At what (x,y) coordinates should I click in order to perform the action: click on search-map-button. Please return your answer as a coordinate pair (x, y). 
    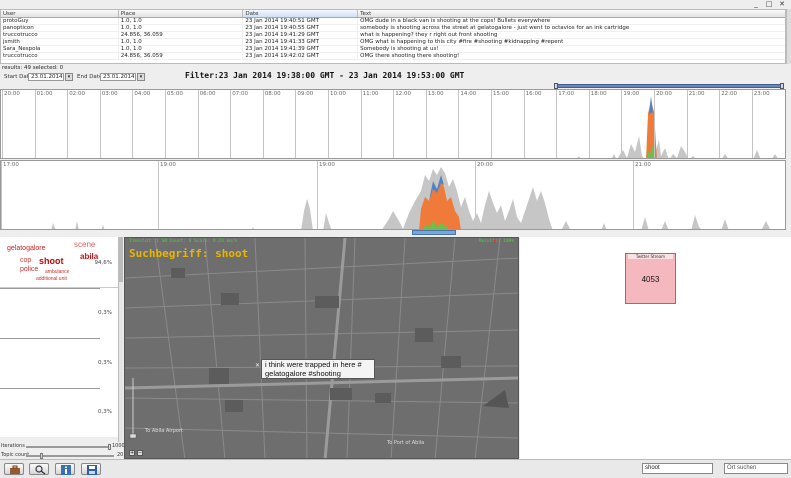
    Looking at the image, I should click on (39, 469).